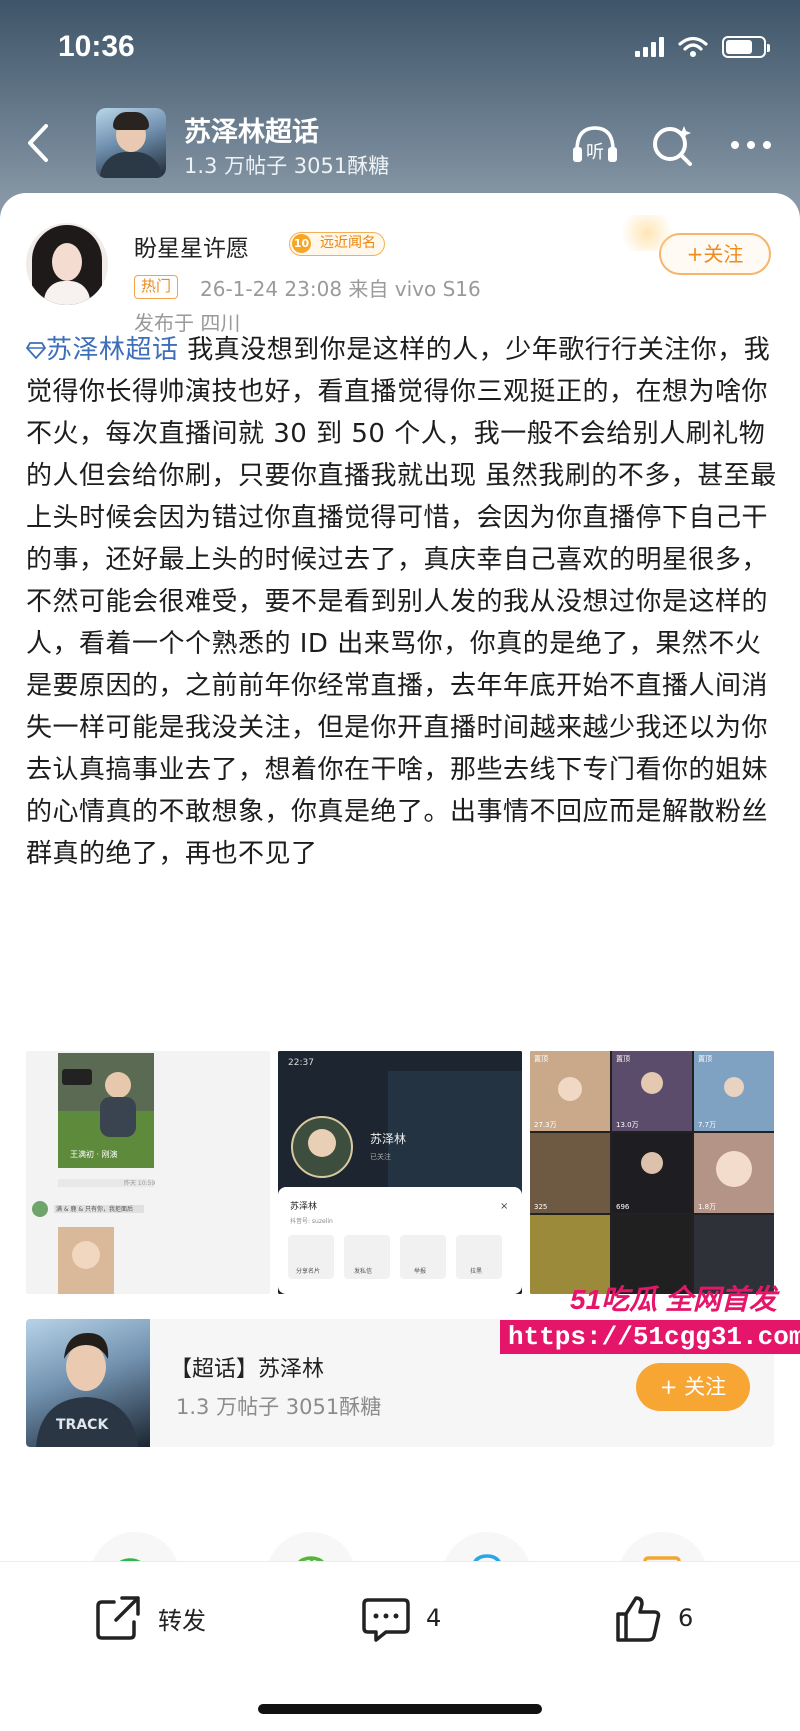 Image resolution: width=800 pixels, height=1731 pixels. I want to click on level-badge: 10 远近闻名, so click(337, 244).